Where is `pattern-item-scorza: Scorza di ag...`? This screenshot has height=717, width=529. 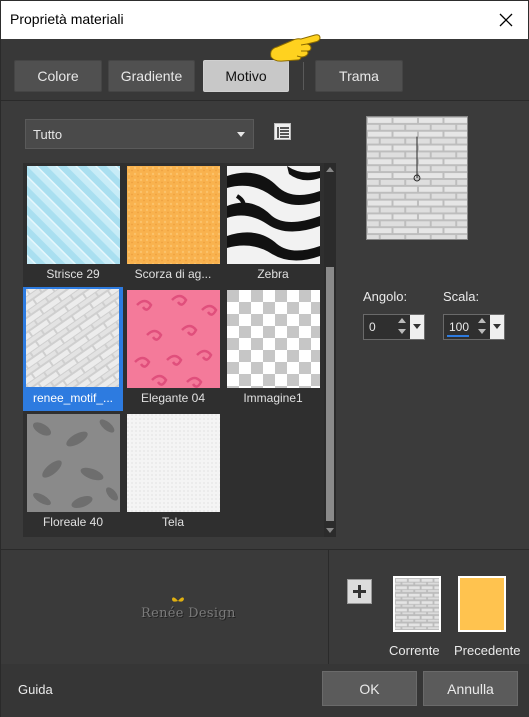 pattern-item-scorza: Scorza di ag... is located at coordinates (173, 225).